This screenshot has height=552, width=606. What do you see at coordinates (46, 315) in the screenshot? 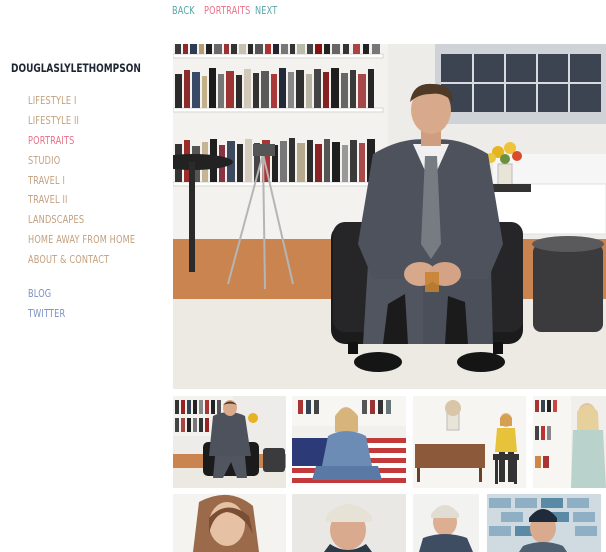
I see `menu-link-twitter: TWITTER` at bounding box center [46, 315].